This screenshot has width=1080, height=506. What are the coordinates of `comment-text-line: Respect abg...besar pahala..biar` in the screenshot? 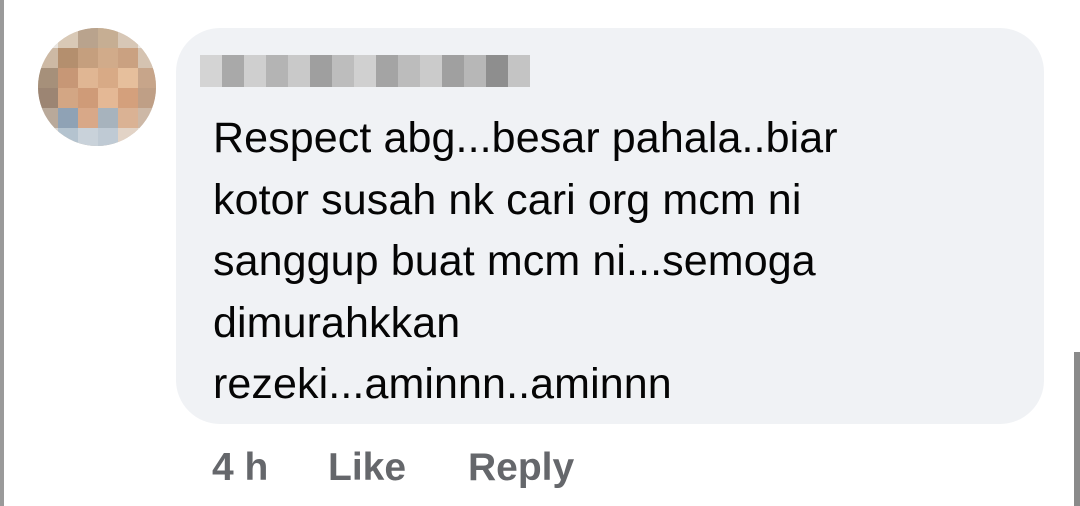 It's located at (525, 138).